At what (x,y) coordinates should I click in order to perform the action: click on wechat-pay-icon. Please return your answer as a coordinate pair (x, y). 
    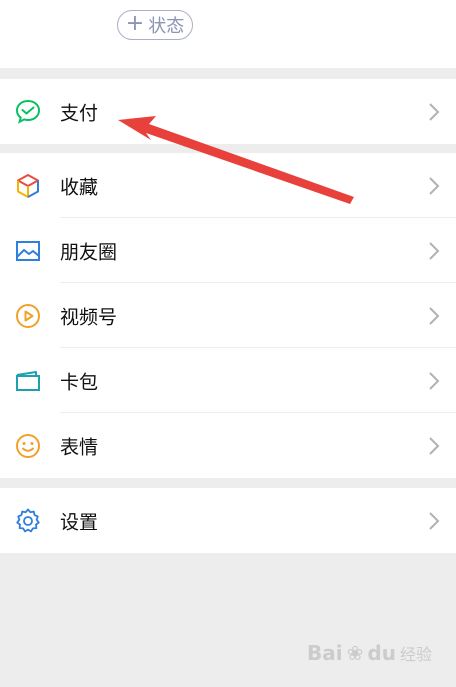
    Looking at the image, I should click on (28, 112).